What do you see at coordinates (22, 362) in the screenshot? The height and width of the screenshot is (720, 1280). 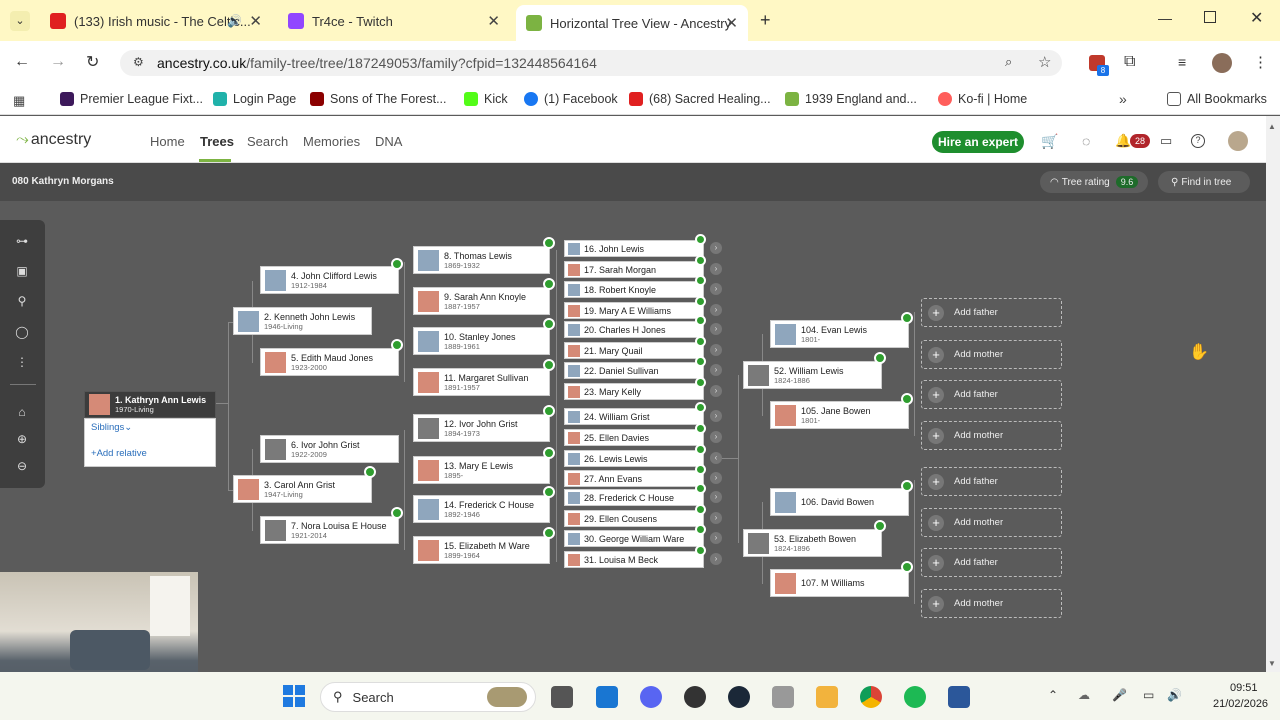 I see `more-icon: ⋮` at bounding box center [22, 362].